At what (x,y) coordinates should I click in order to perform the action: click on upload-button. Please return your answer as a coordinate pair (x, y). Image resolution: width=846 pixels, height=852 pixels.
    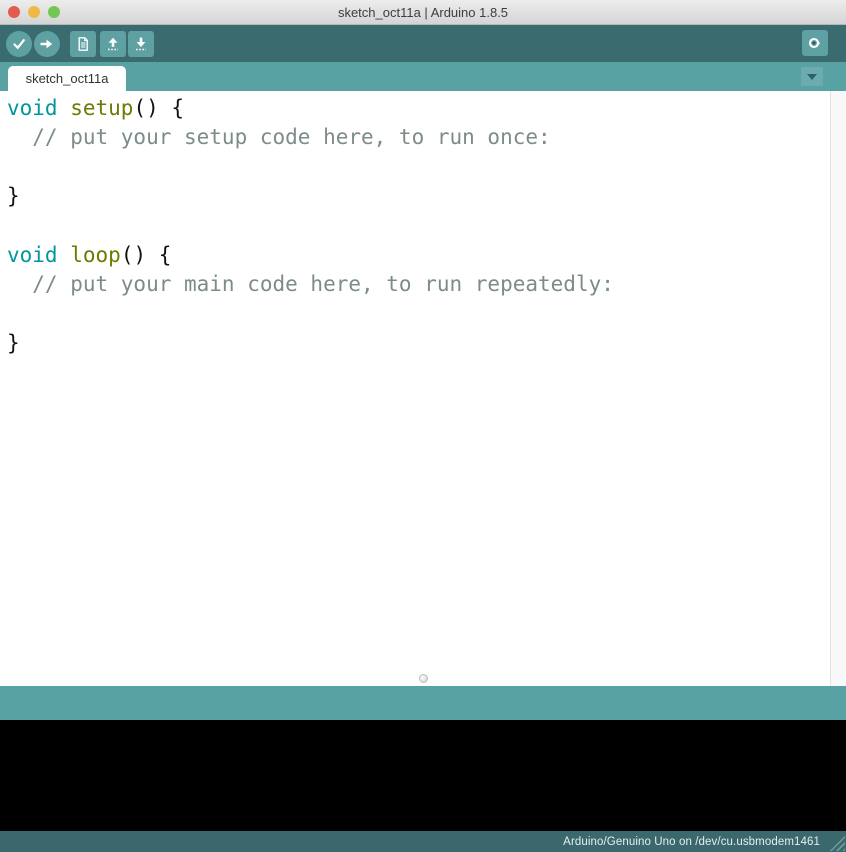
    Looking at the image, I should click on (47, 43).